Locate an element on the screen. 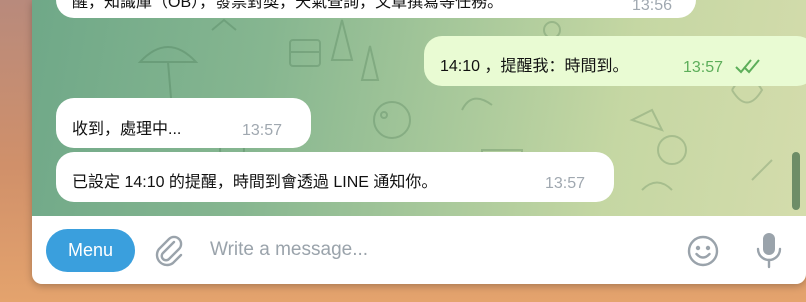 This screenshot has width=806, height=302. message-text: 醒，知識庫（OB），發票對獎，天氣查詢，文章撰寫等任務。 is located at coordinates (288, 5).